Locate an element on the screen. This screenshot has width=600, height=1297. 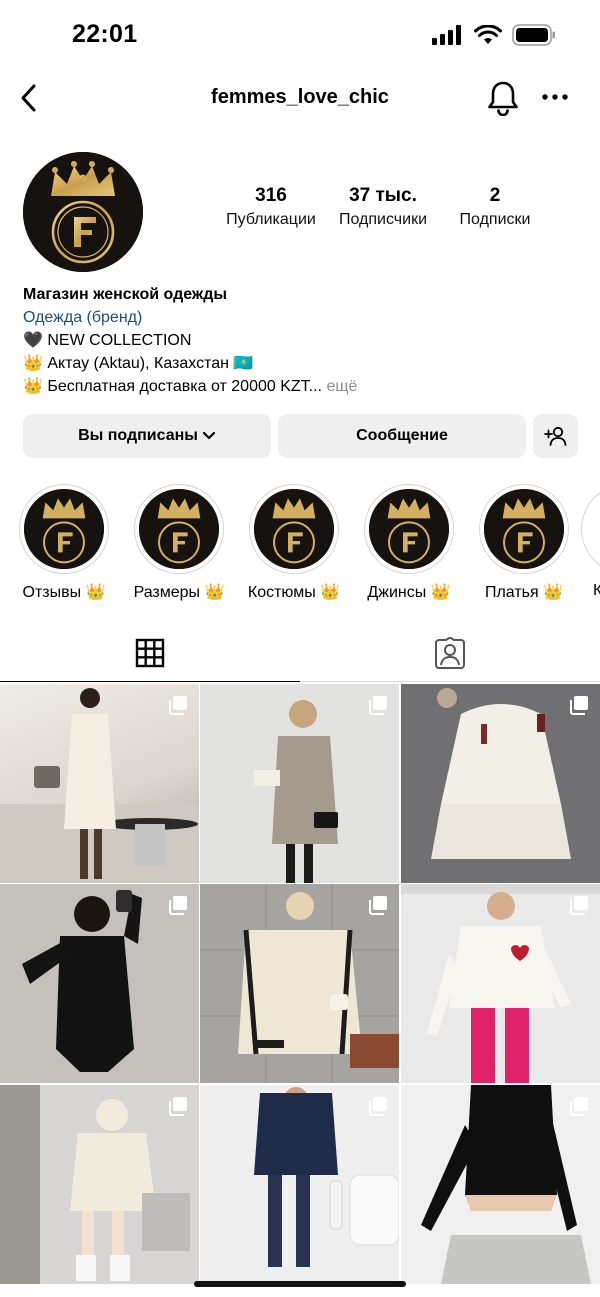
highlight-item-partial: К is located at coordinates (590, 542).